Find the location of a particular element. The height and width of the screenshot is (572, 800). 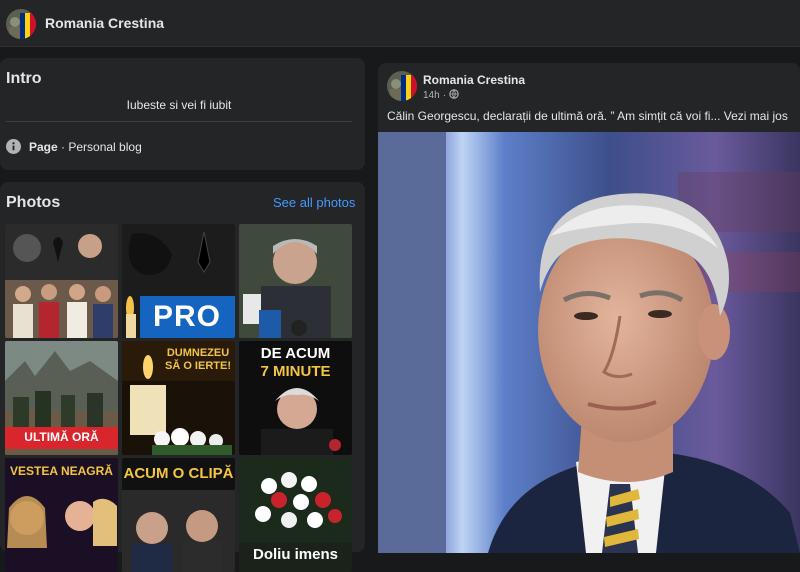

intro-title: Intro is located at coordinates (24, 78).